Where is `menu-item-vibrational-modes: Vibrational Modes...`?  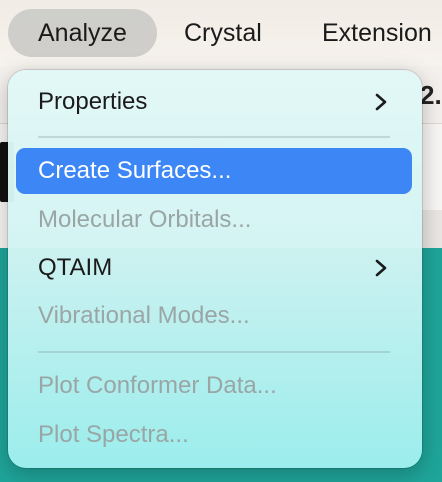
menu-item-vibrational-modes: Vibrational Modes... is located at coordinates (214, 316).